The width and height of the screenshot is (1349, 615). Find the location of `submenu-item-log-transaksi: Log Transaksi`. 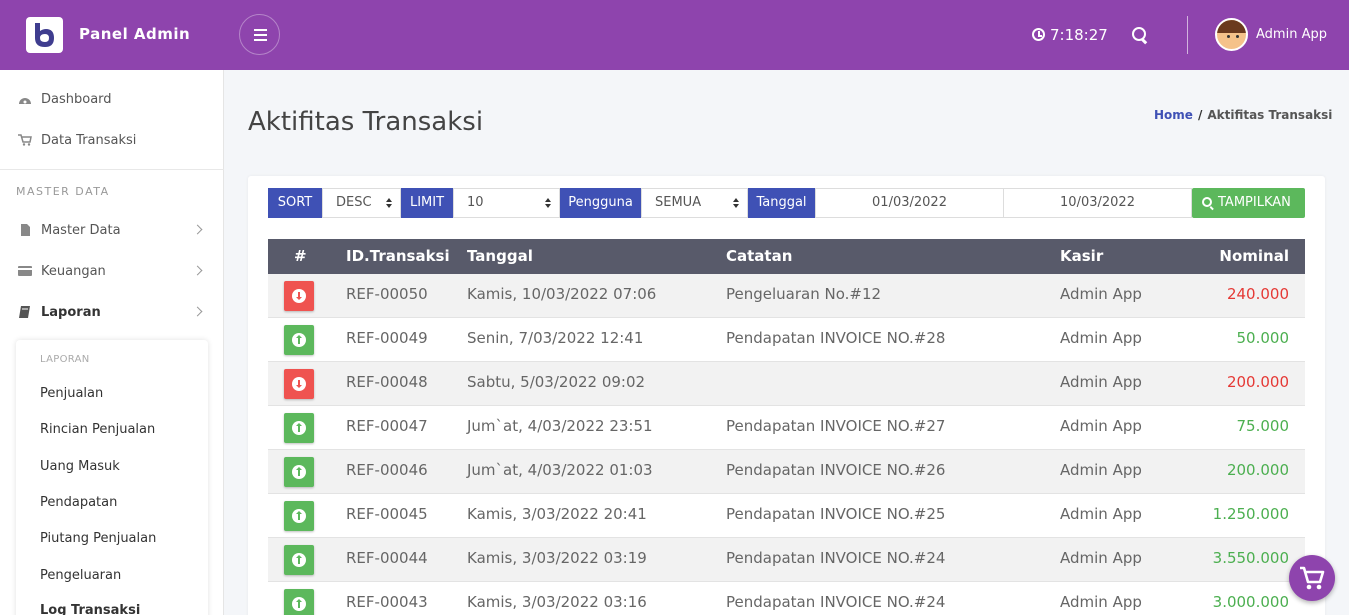

submenu-item-log-transaksi: Log Transaksi is located at coordinates (90, 609).